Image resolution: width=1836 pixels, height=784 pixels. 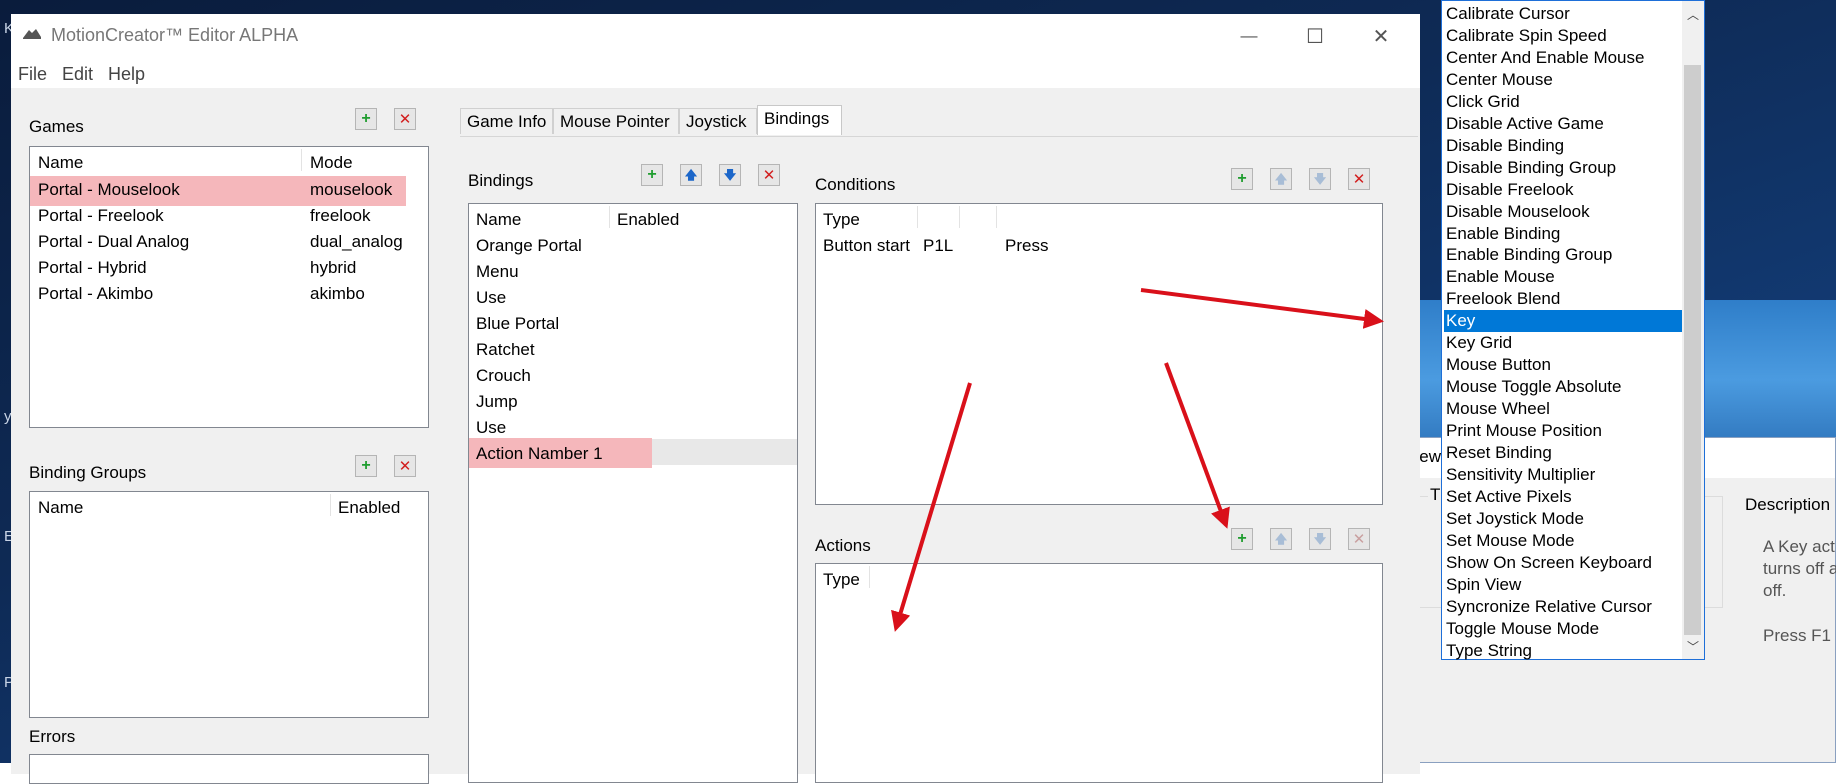 I want to click on dropdown-item: Mouse Toggle Absolute, so click(x=1563, y=387).